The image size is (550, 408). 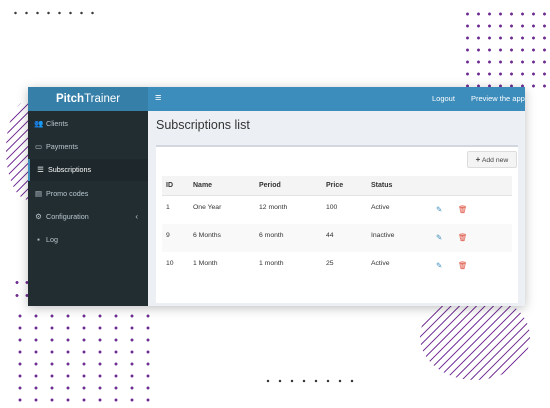 I want to click on logout-link: Logout, so click(x=443, y=99).